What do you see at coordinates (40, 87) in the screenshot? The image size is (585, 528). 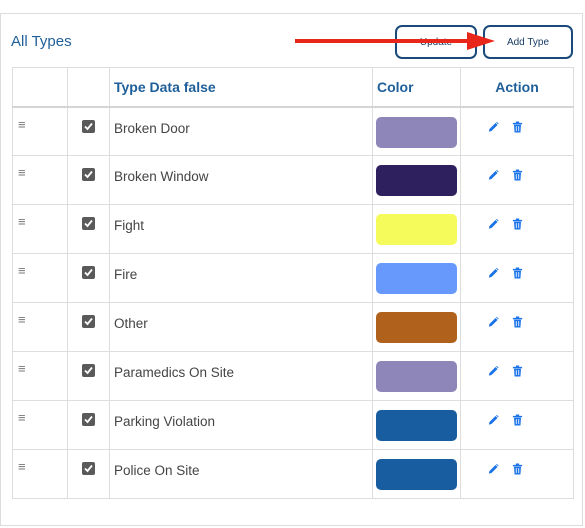 I see `column-header-handle` at bounding box center [40, 87].